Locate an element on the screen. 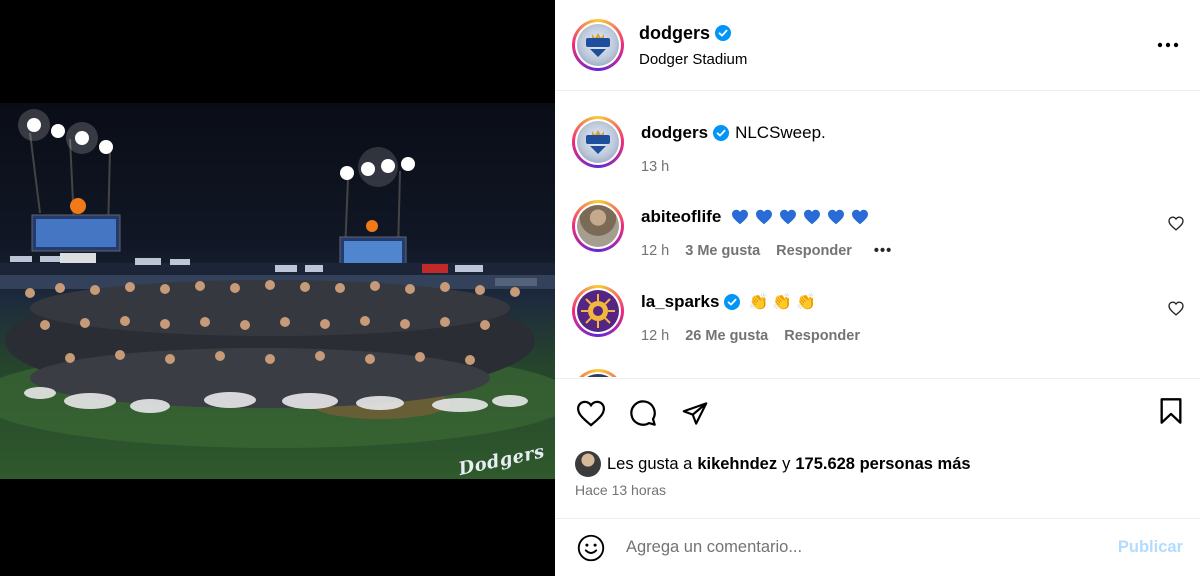  like-heart-icon is located at coordinates (591, 413).